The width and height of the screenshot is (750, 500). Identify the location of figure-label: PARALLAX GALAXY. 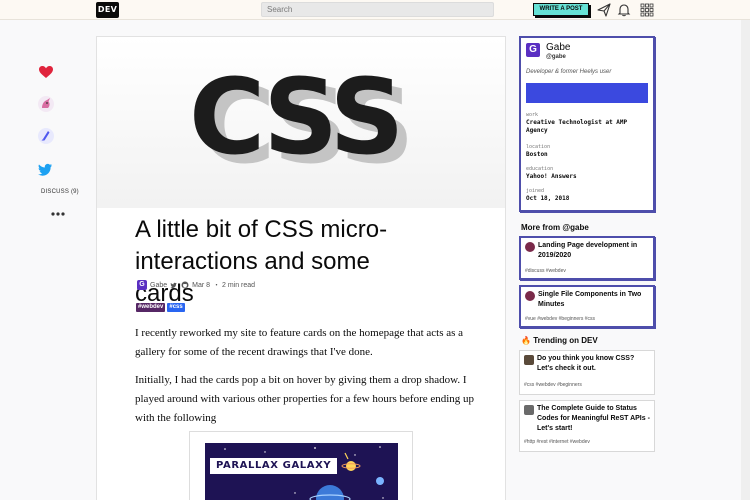
(274, 466).